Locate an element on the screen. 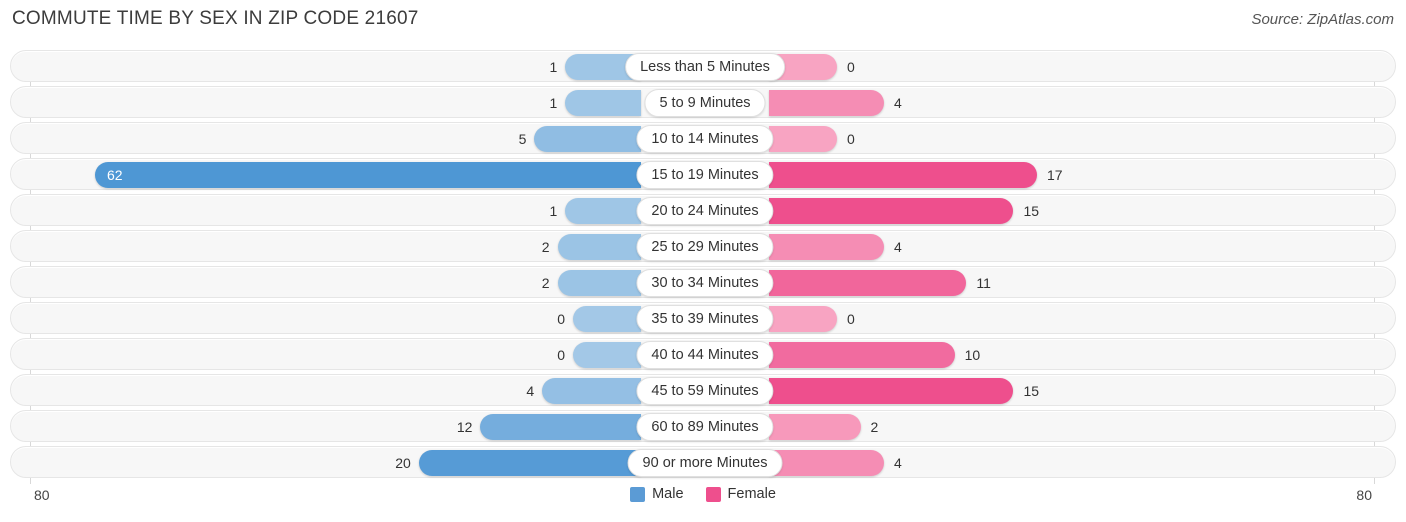 This screenshot has height=522, width=1406. category-label: 40 to 44 Minutes is located at coordinates (705, 355).